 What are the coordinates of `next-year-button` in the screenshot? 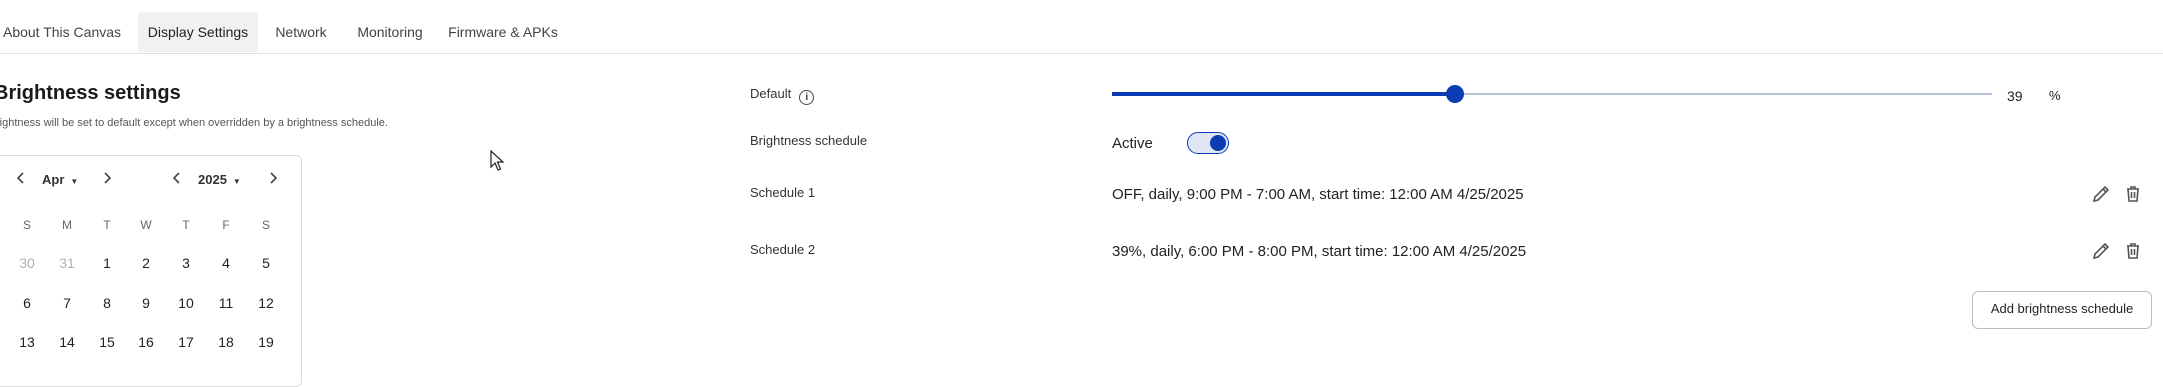 It's located at (273, 179).